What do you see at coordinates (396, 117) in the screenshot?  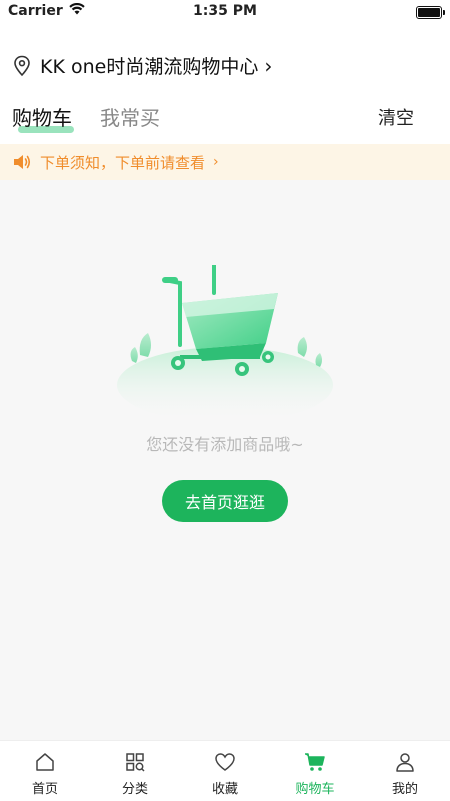 I see `clear-cart-button: 清空` at bounding box center [396, 117].